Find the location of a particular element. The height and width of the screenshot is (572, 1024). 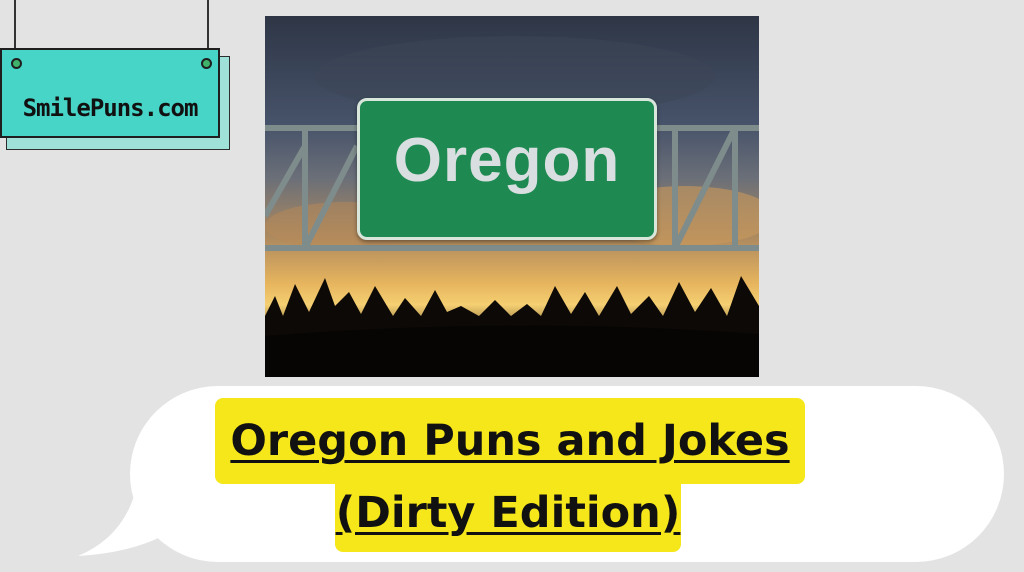

headline-line1: Oregon Puns and Jokes is located at coordinates (510, 441).